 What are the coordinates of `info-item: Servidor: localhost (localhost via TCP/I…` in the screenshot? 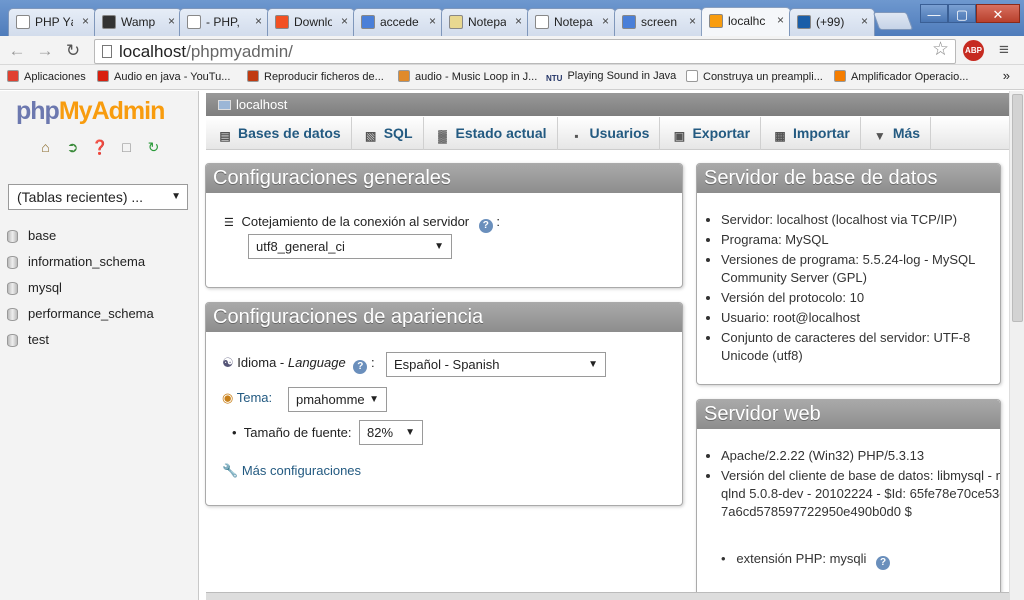 It's located at (858, 220).